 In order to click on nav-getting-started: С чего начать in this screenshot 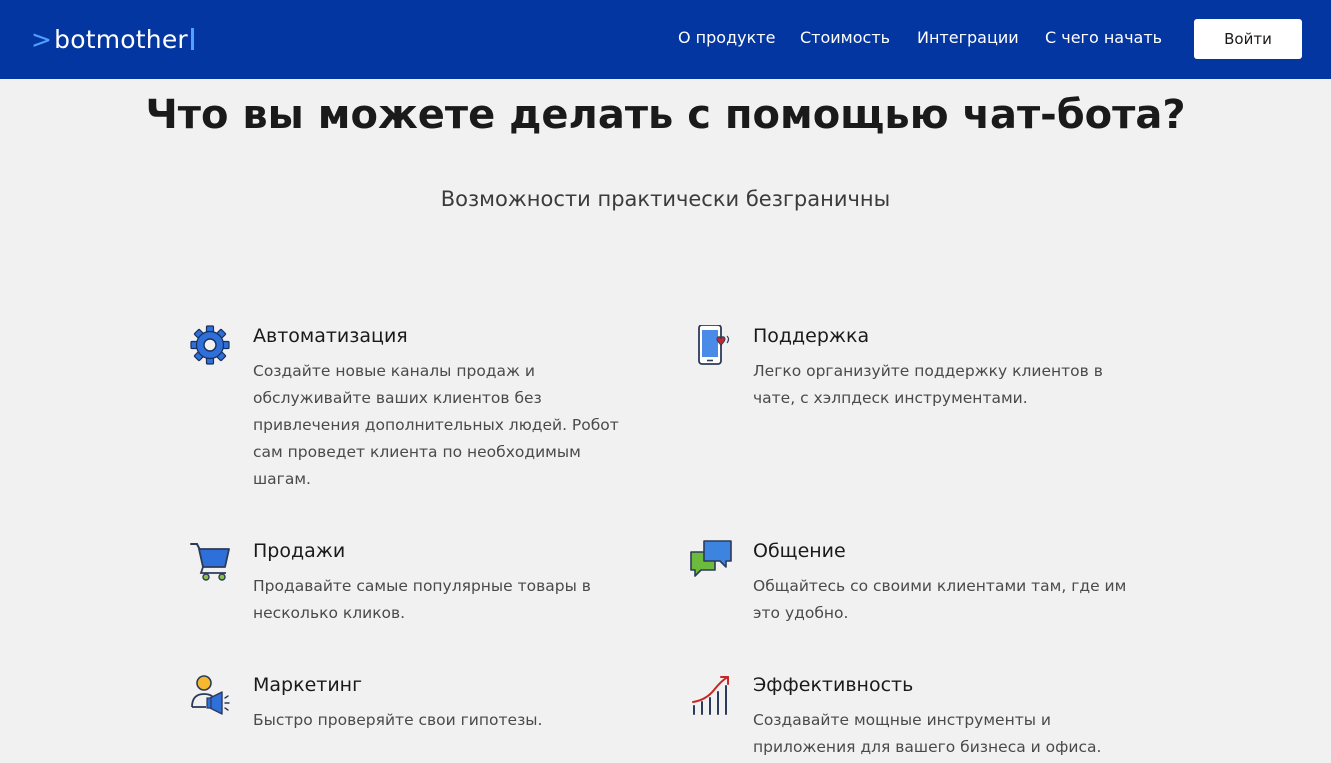, I will do `click(1103, 37)`.